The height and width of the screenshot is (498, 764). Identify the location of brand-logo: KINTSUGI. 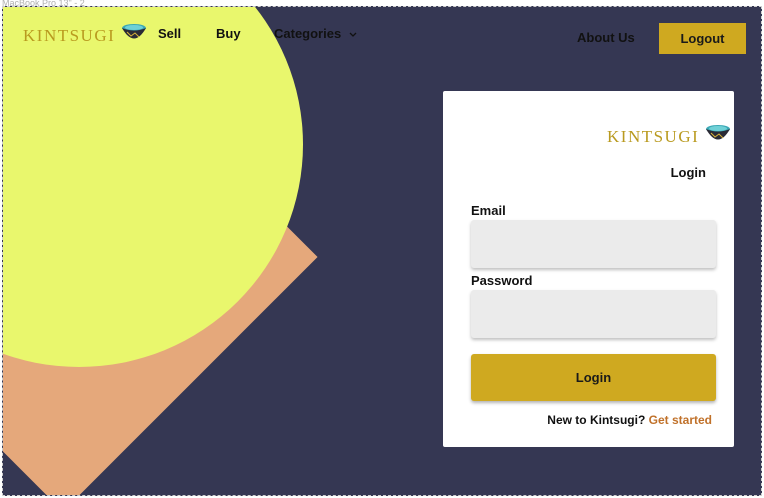
(85, 35).